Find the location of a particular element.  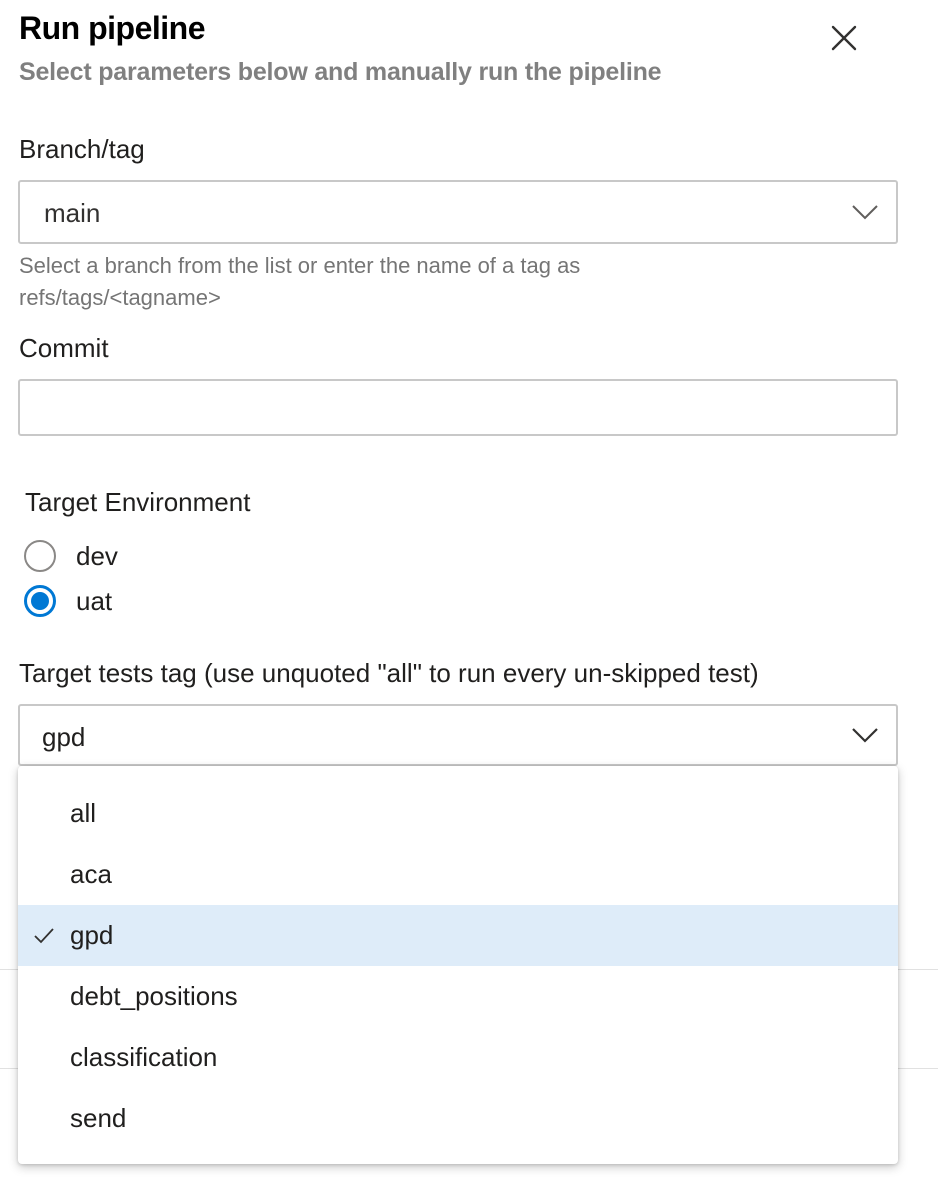

environment-label: Target Environment is located at coordinates (138, 502).